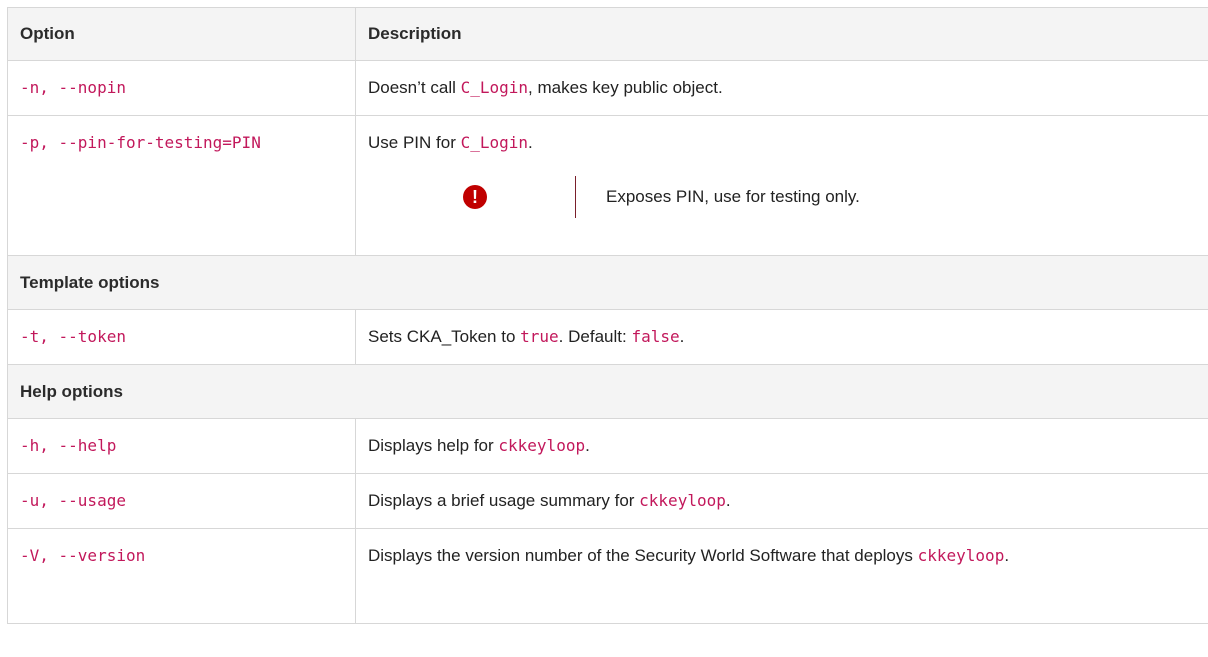  What do you see at coordinates (181, 446) in the screenshot?
I see `option-cell: -h, --help` at bounding box center [181, 446].